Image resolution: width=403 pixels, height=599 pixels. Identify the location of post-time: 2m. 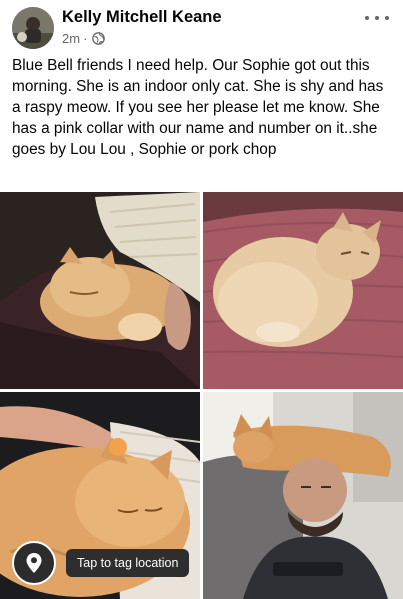
(71, 38).